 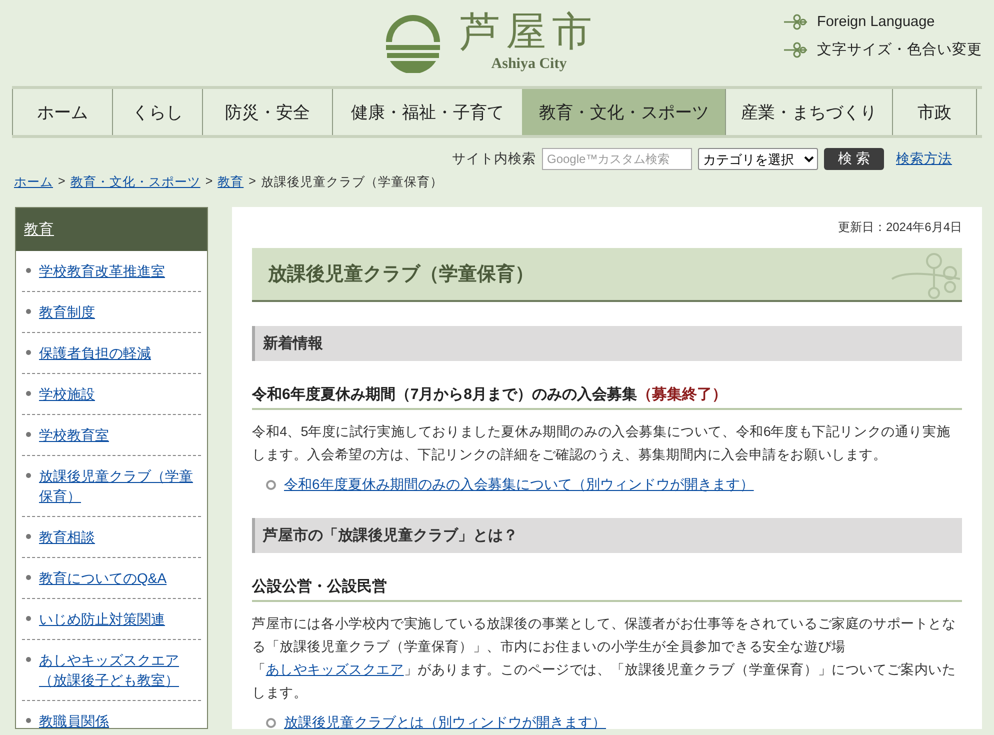 What do you see at coordinates (494, 159) in the screenshot?
I see `search-label: サイト内検索` at bounding box center [494, 159].